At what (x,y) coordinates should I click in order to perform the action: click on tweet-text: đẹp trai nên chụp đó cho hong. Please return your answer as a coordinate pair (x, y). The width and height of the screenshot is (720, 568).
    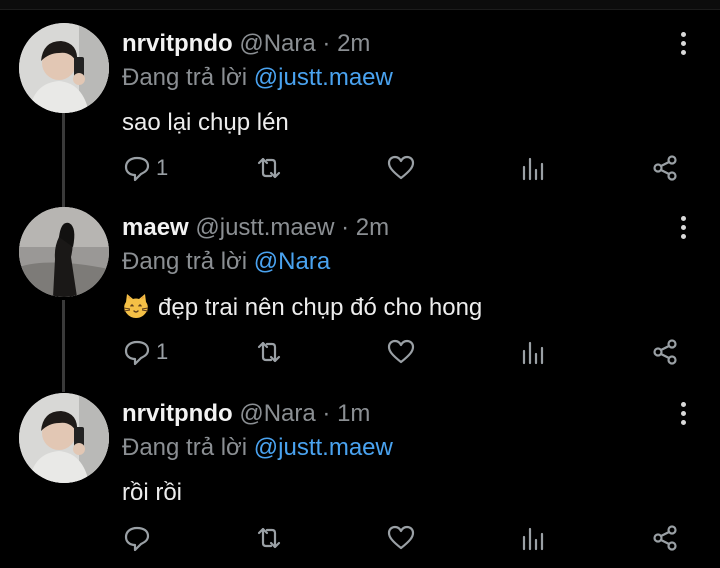
    Looking at the image, I should click on (320, 307).